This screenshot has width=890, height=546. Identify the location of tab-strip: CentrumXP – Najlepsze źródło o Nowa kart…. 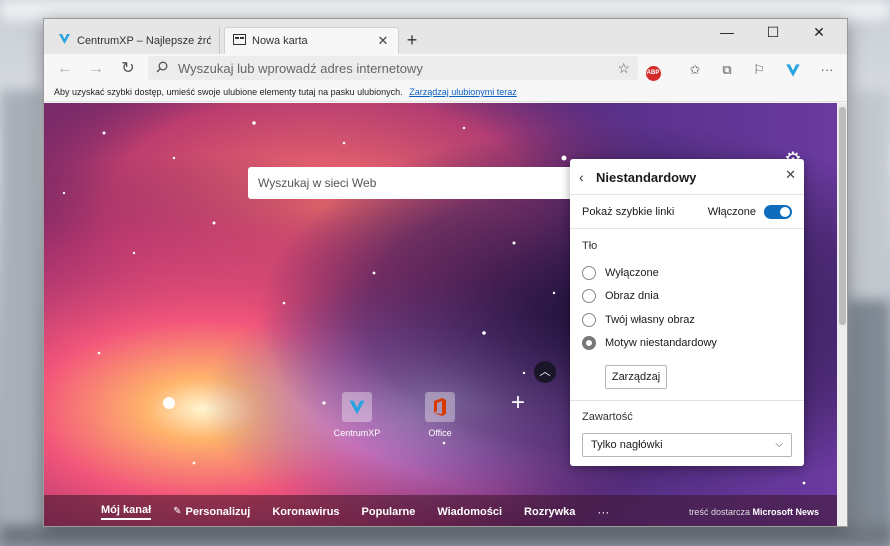
(445, 36).